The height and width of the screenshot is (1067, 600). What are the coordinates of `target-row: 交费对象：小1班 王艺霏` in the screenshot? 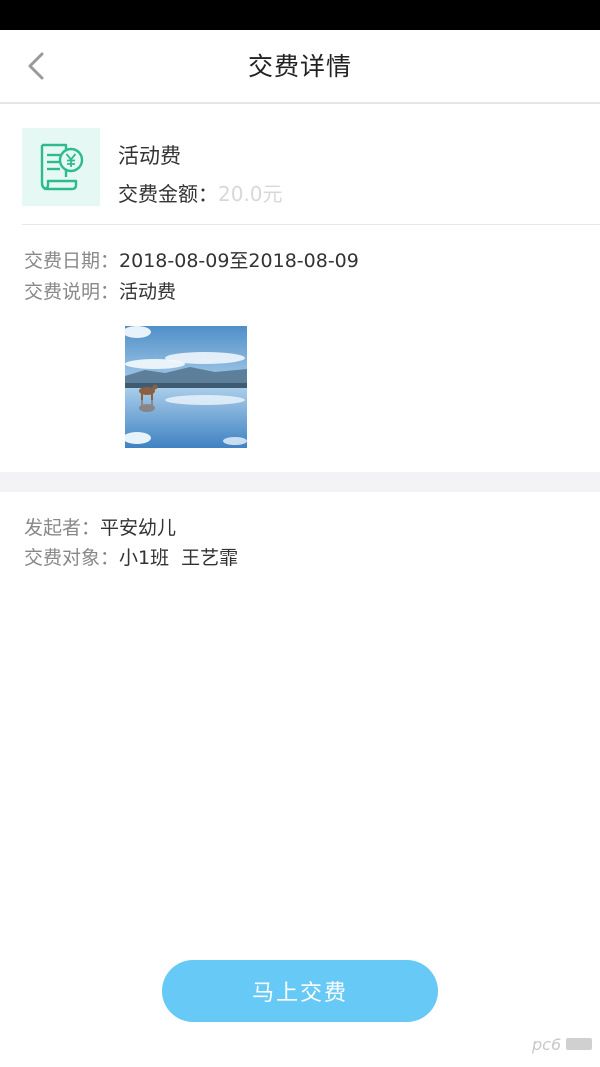 It's located at (131, 556).